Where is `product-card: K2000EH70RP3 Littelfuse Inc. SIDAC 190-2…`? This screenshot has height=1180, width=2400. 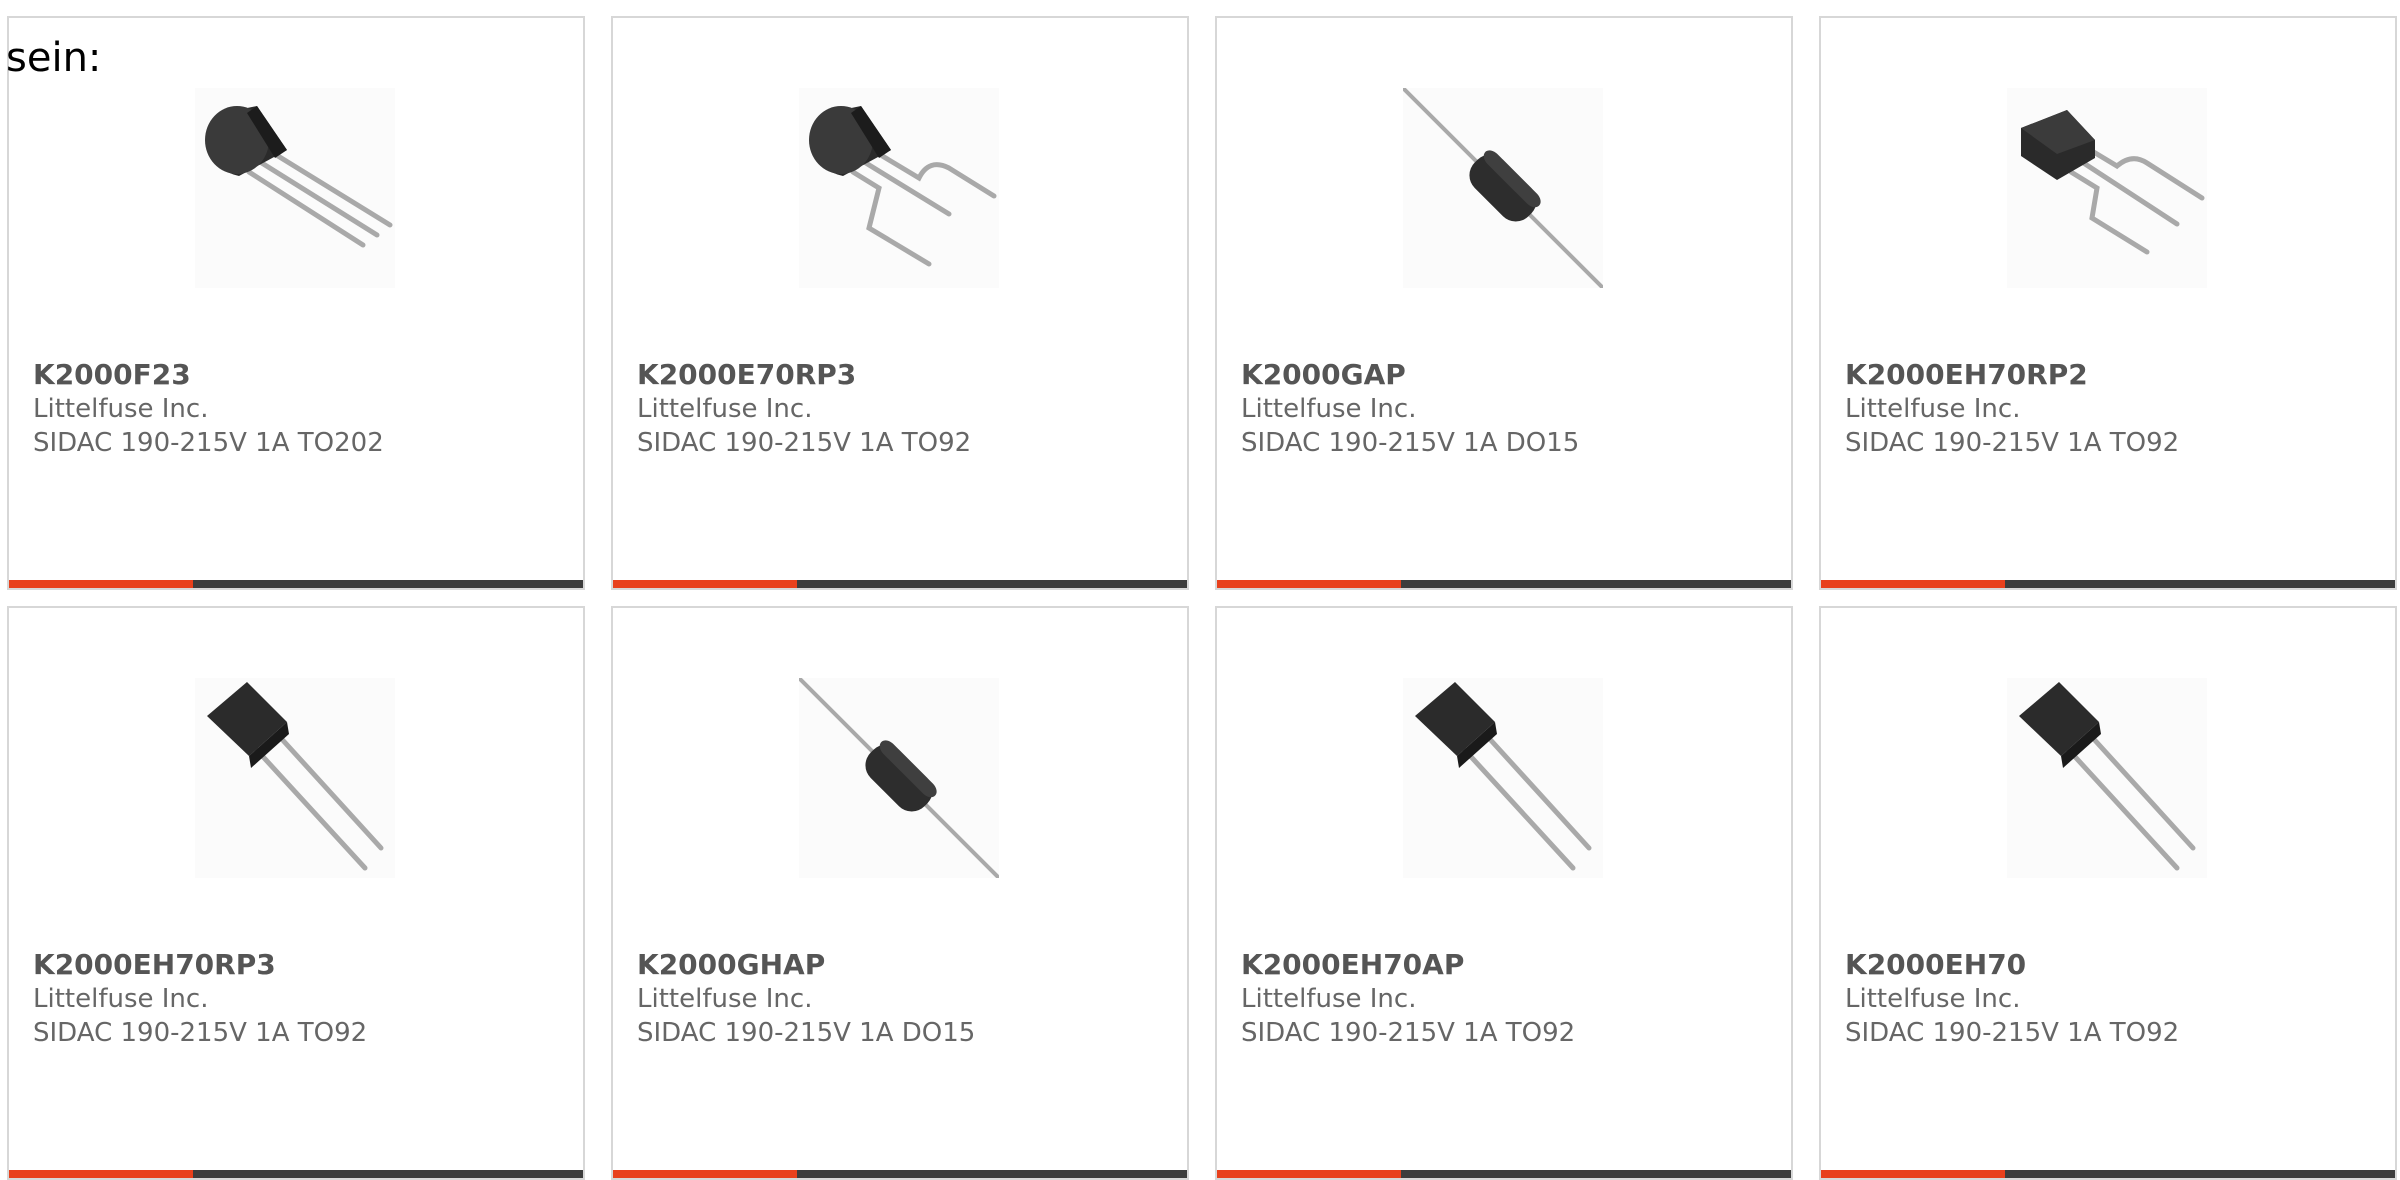
product-card: K2000EH70RP3 Littelfuse Inc. SIDAC 190-2… is located at coordinates (296, 893).